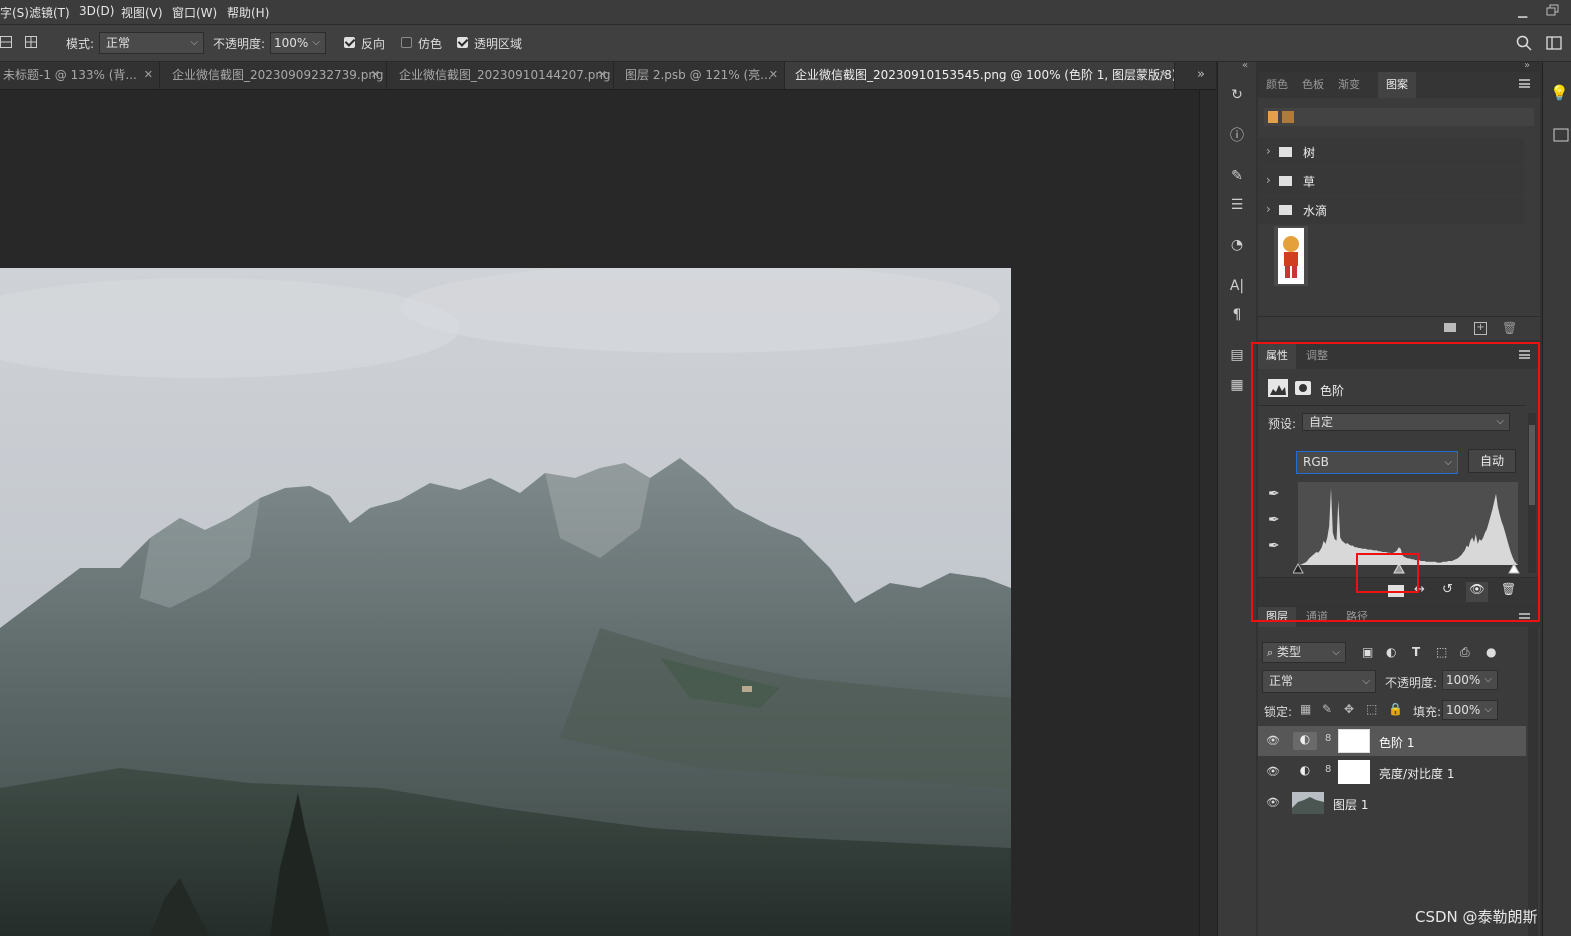 The image size is (1571, 936). What do you see at coordinates (1427, 712) in the screenshot?
I see `fill-label: 填充:` at bounding box center [1427, 712].